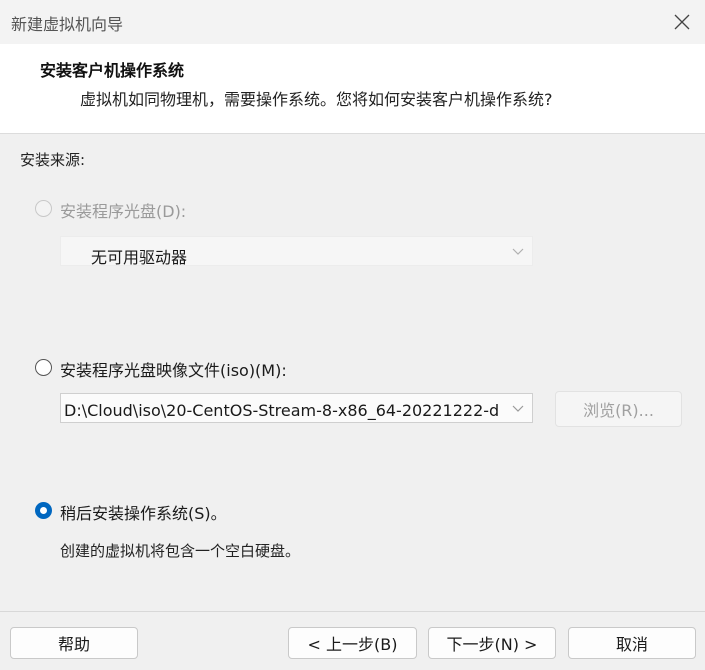  I want to click on close-icon, so click(682, 22).